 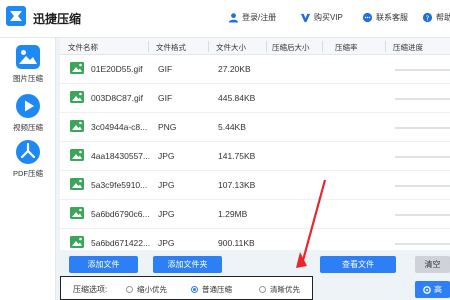 I want to click on table-row: 5a6bd671422... JPG 900.11KB, so click(x=255, y=243).